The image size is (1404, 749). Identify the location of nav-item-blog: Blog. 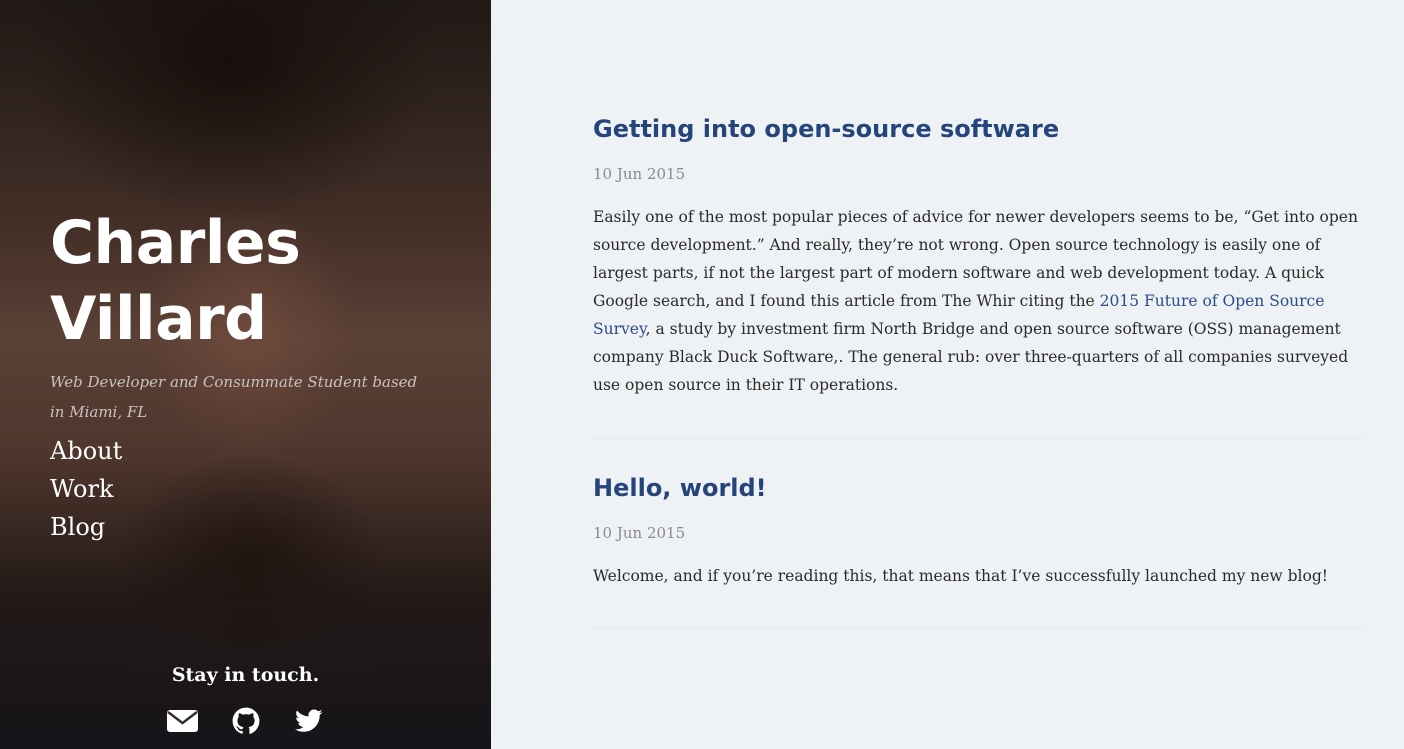
(86, 527).